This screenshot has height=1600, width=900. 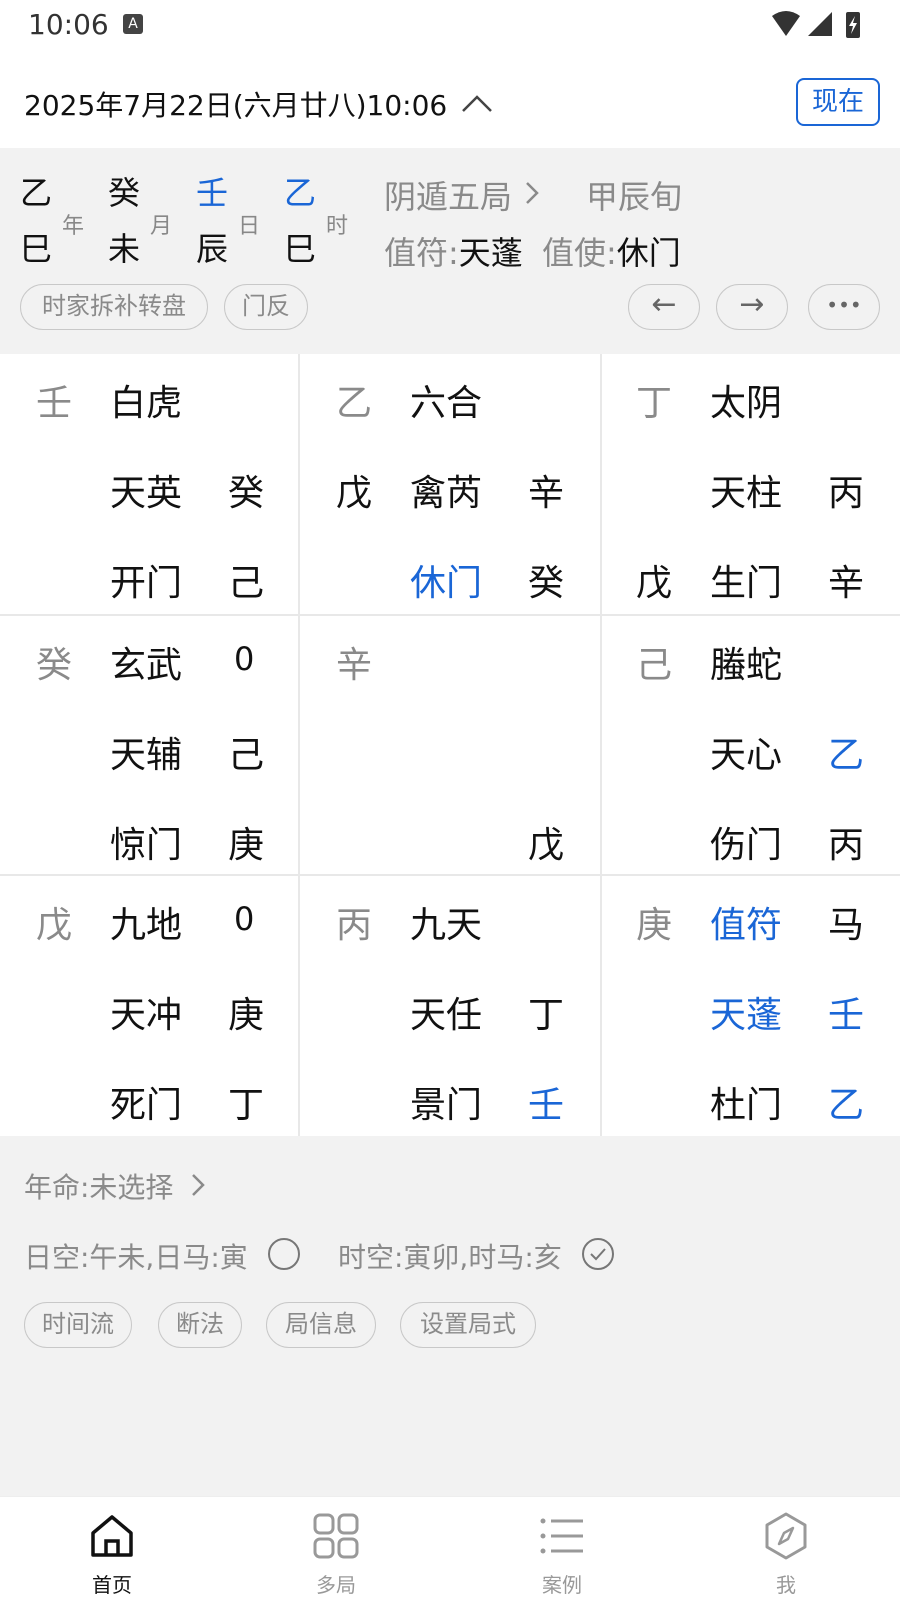 I want to click on compass-icon, so click(x=786, y=1536).